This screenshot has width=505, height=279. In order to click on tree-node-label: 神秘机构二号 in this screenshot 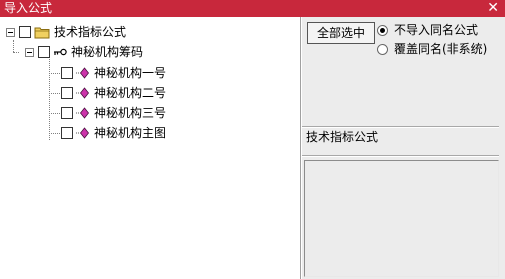, I will do `click(130, 93)`.